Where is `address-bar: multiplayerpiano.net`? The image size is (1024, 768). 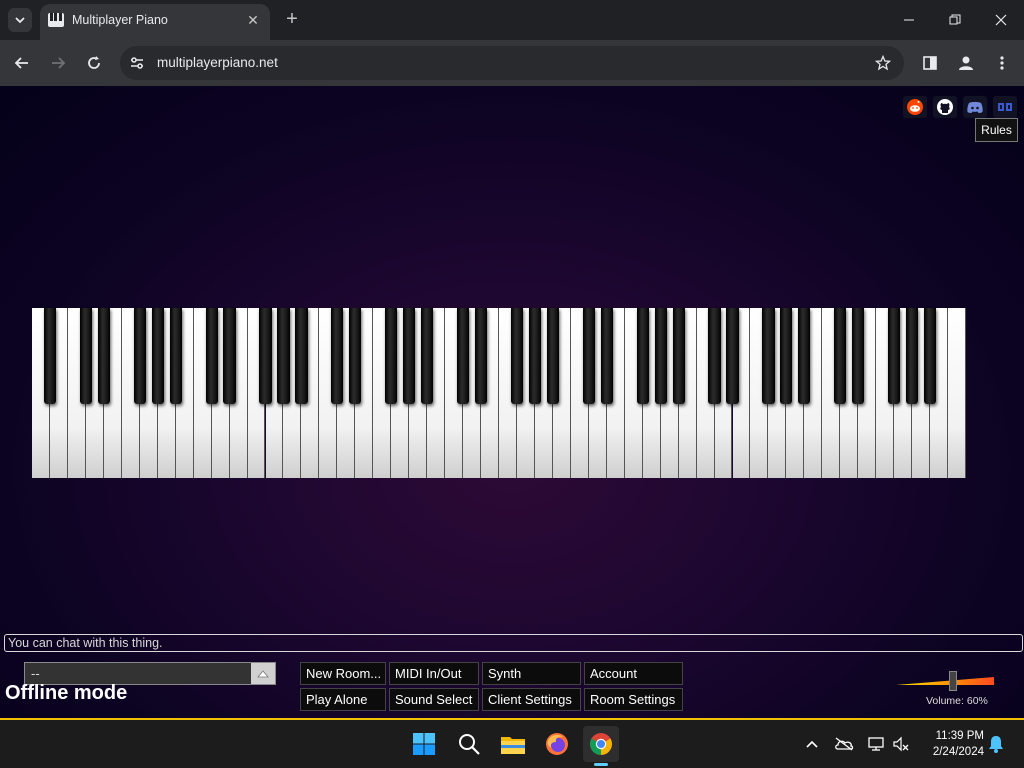 address-bar: multiplayerpiano.net is located at coordinates (512, 63).